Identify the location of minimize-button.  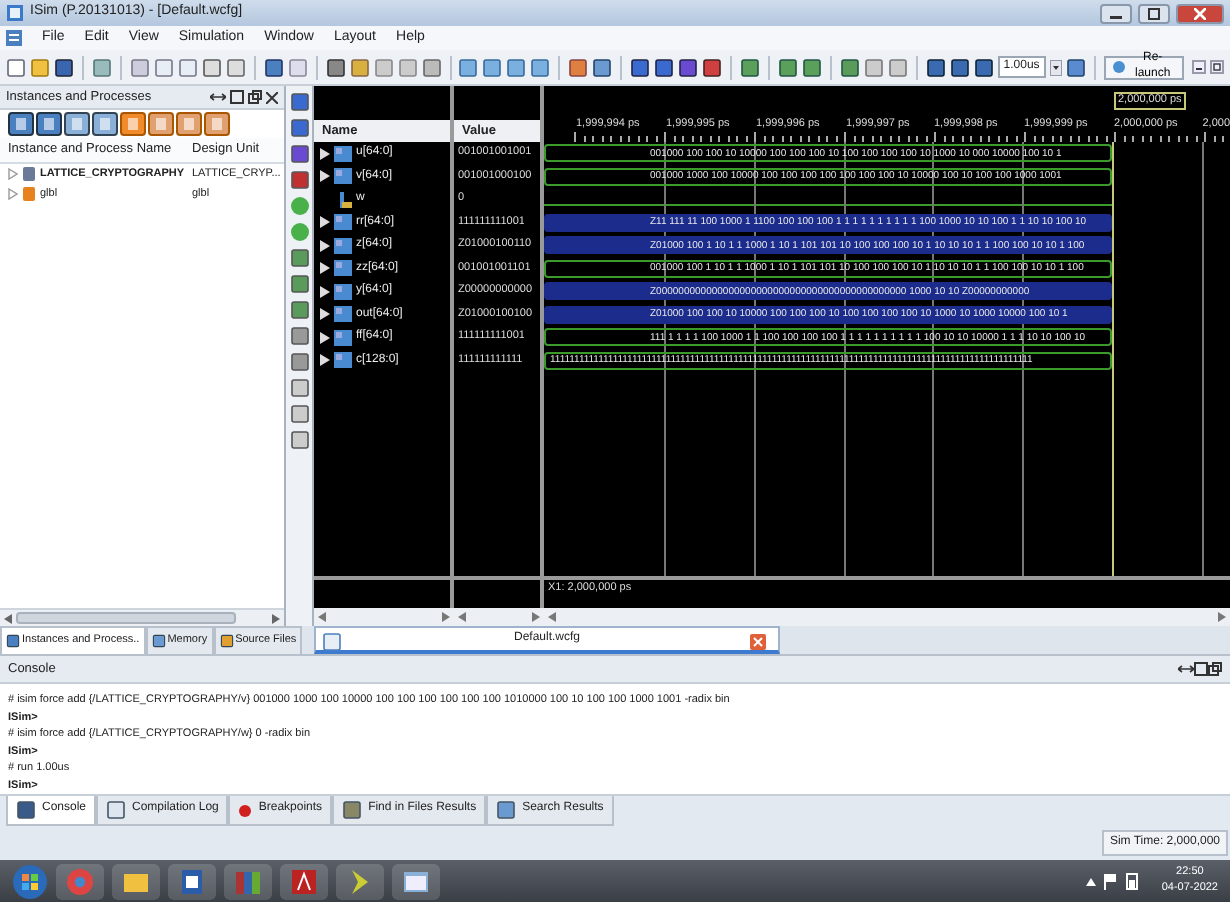
(1116, 13).